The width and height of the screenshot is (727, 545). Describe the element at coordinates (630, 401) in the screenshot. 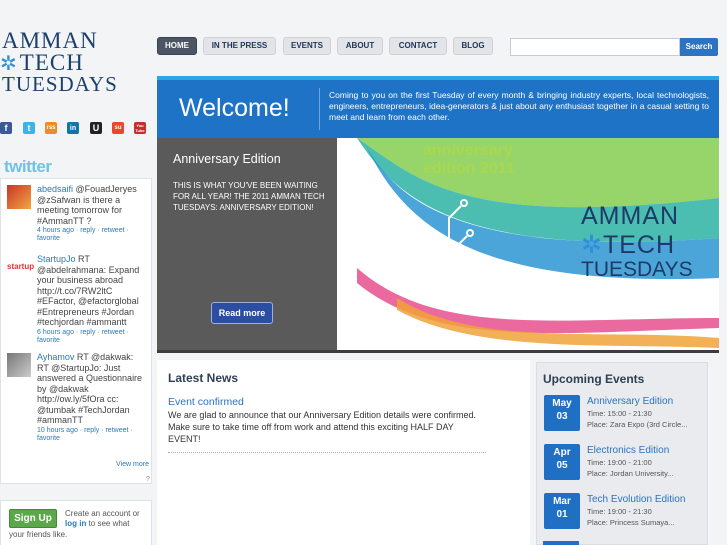

I see `event-title: Anniversary Edition` at that location.